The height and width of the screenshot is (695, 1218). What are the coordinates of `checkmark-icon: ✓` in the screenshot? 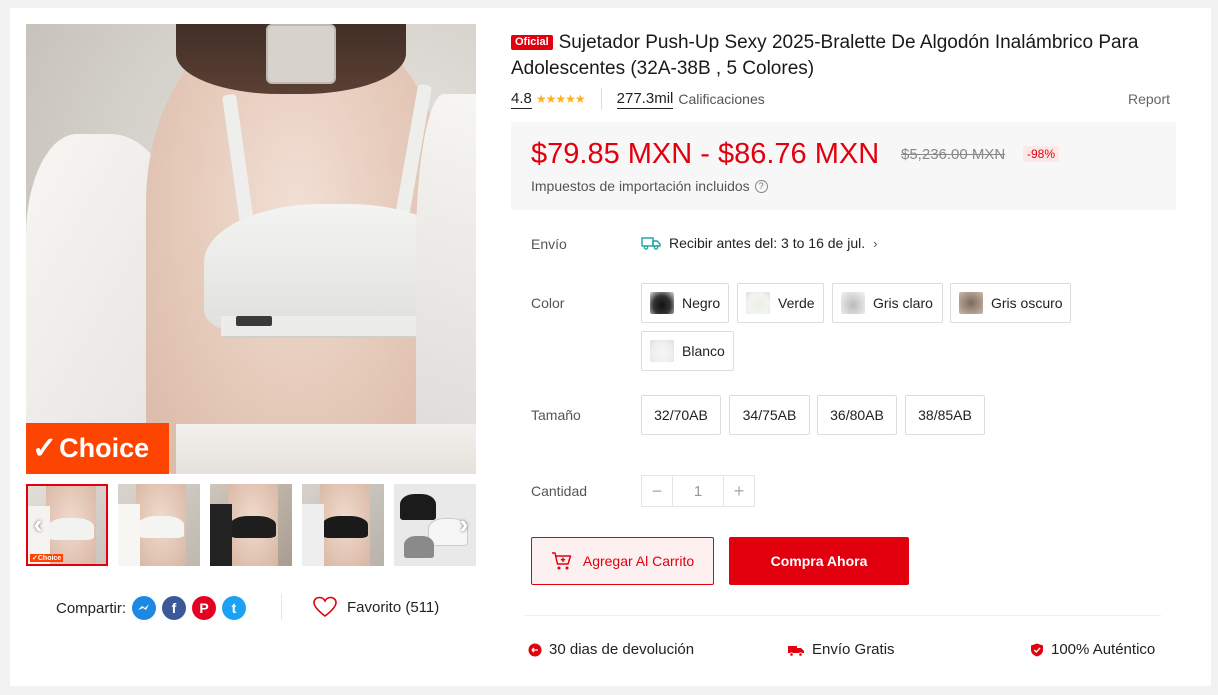 It's located at (45, 448).